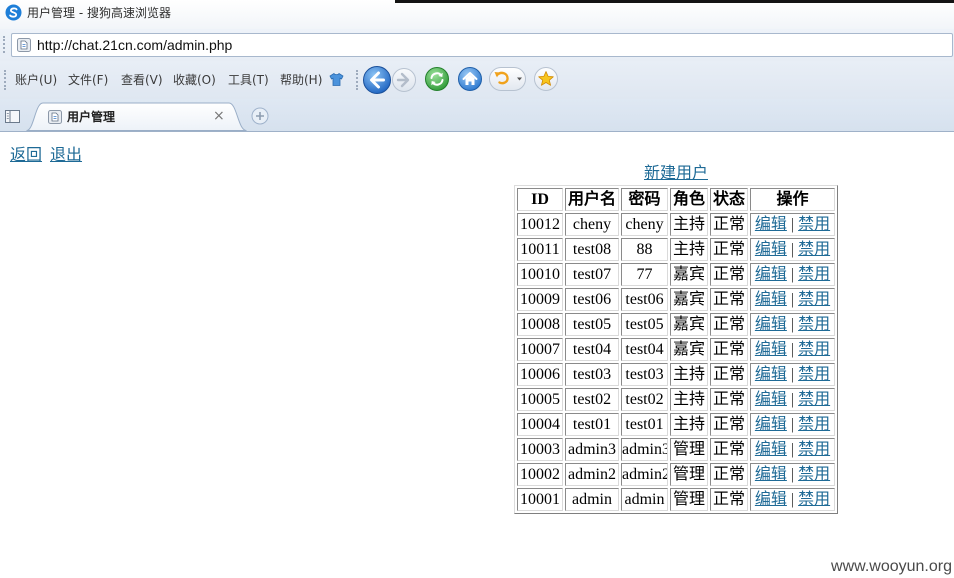  What do you see at coordinates (194, 80) in the screenshot?
I see `menu-favorites: 收藏(O)` at bounding box center [194, 80].